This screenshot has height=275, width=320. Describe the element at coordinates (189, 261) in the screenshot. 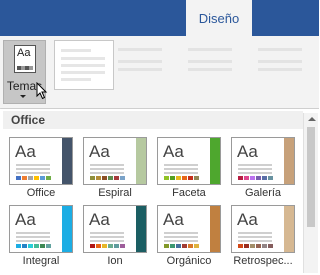

I see `theme-label: Orgánico` at that location.